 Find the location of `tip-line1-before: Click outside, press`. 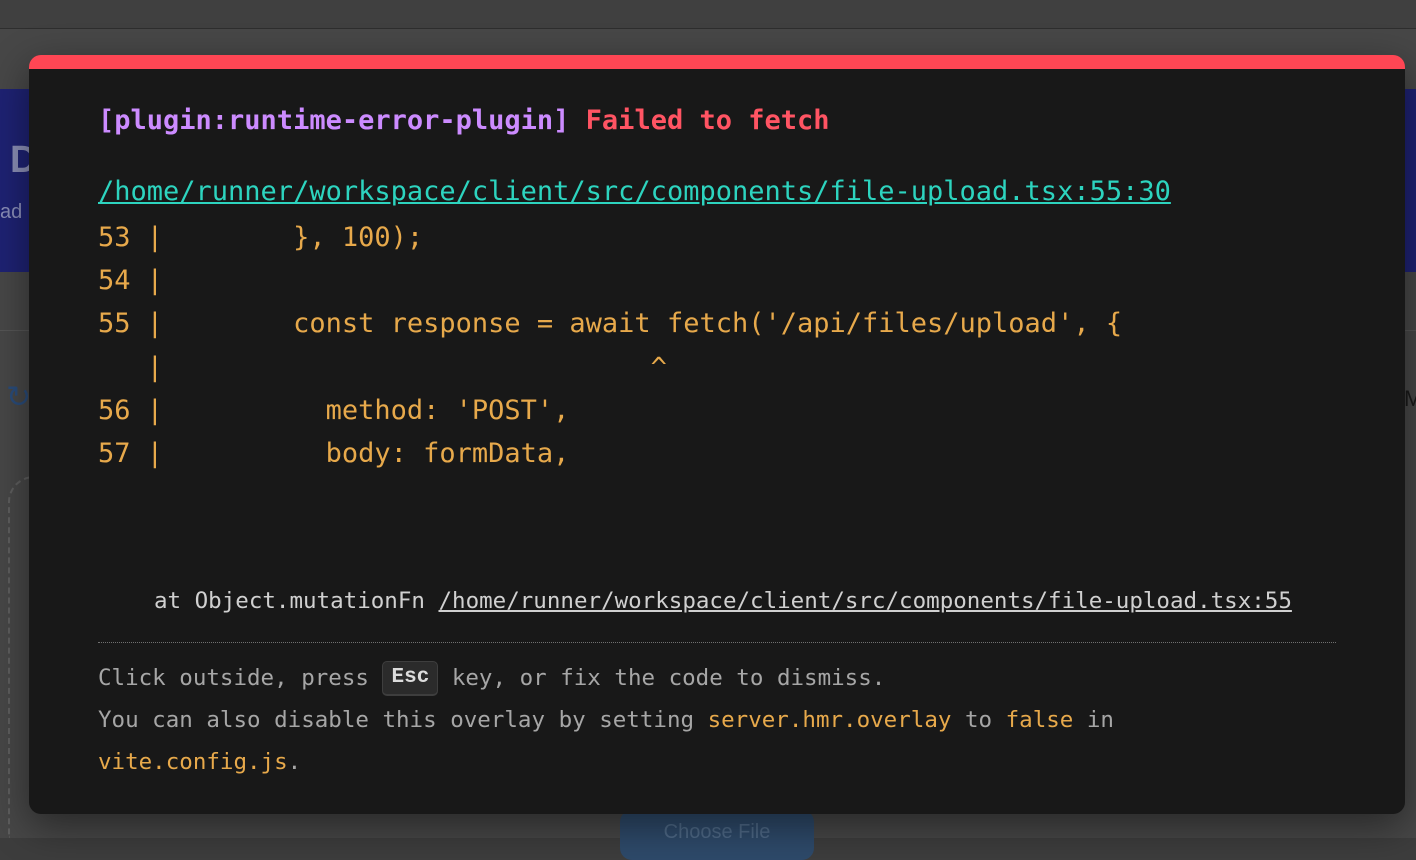

tip-line1-before: Click outside, press is located at coordinates (240, 678).